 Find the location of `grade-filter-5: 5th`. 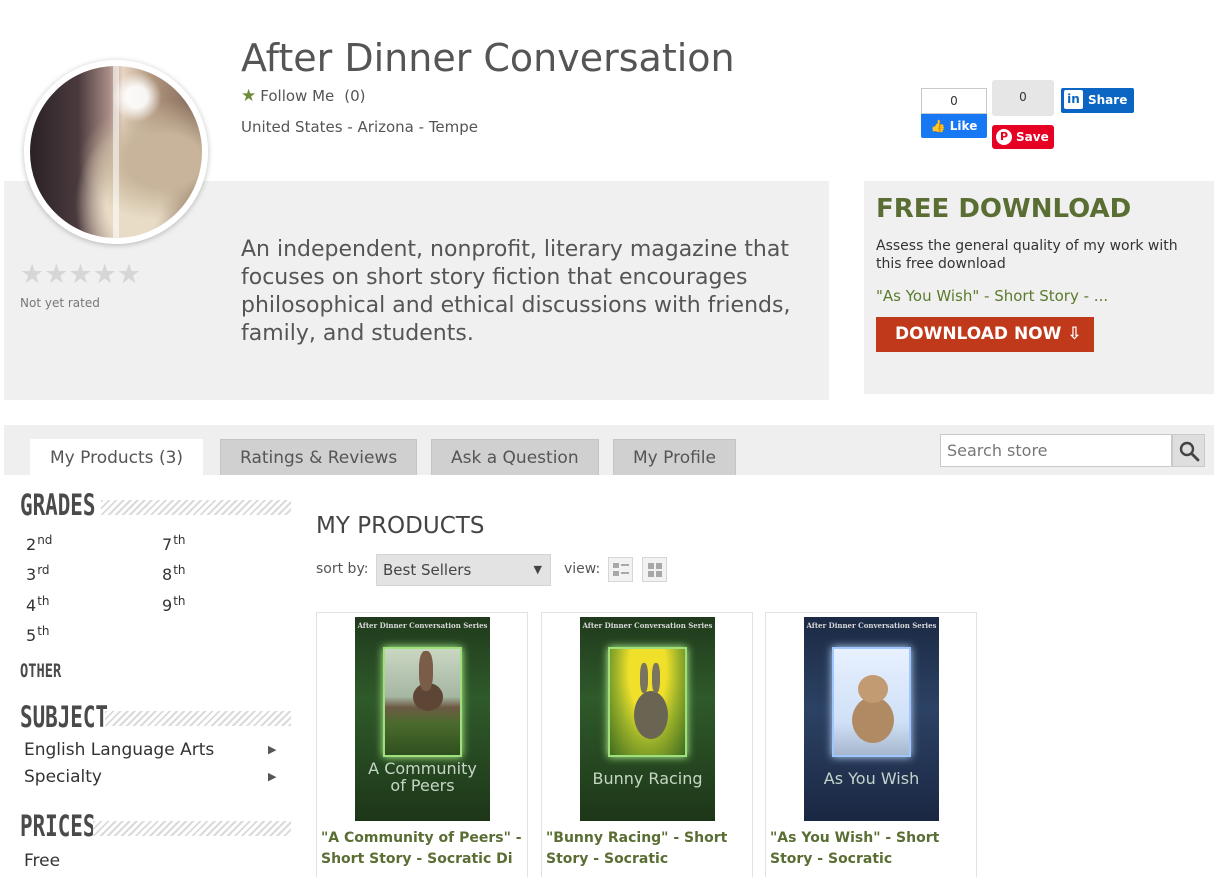

grade-filter-5: 5th is located at coordinates (38, 634).